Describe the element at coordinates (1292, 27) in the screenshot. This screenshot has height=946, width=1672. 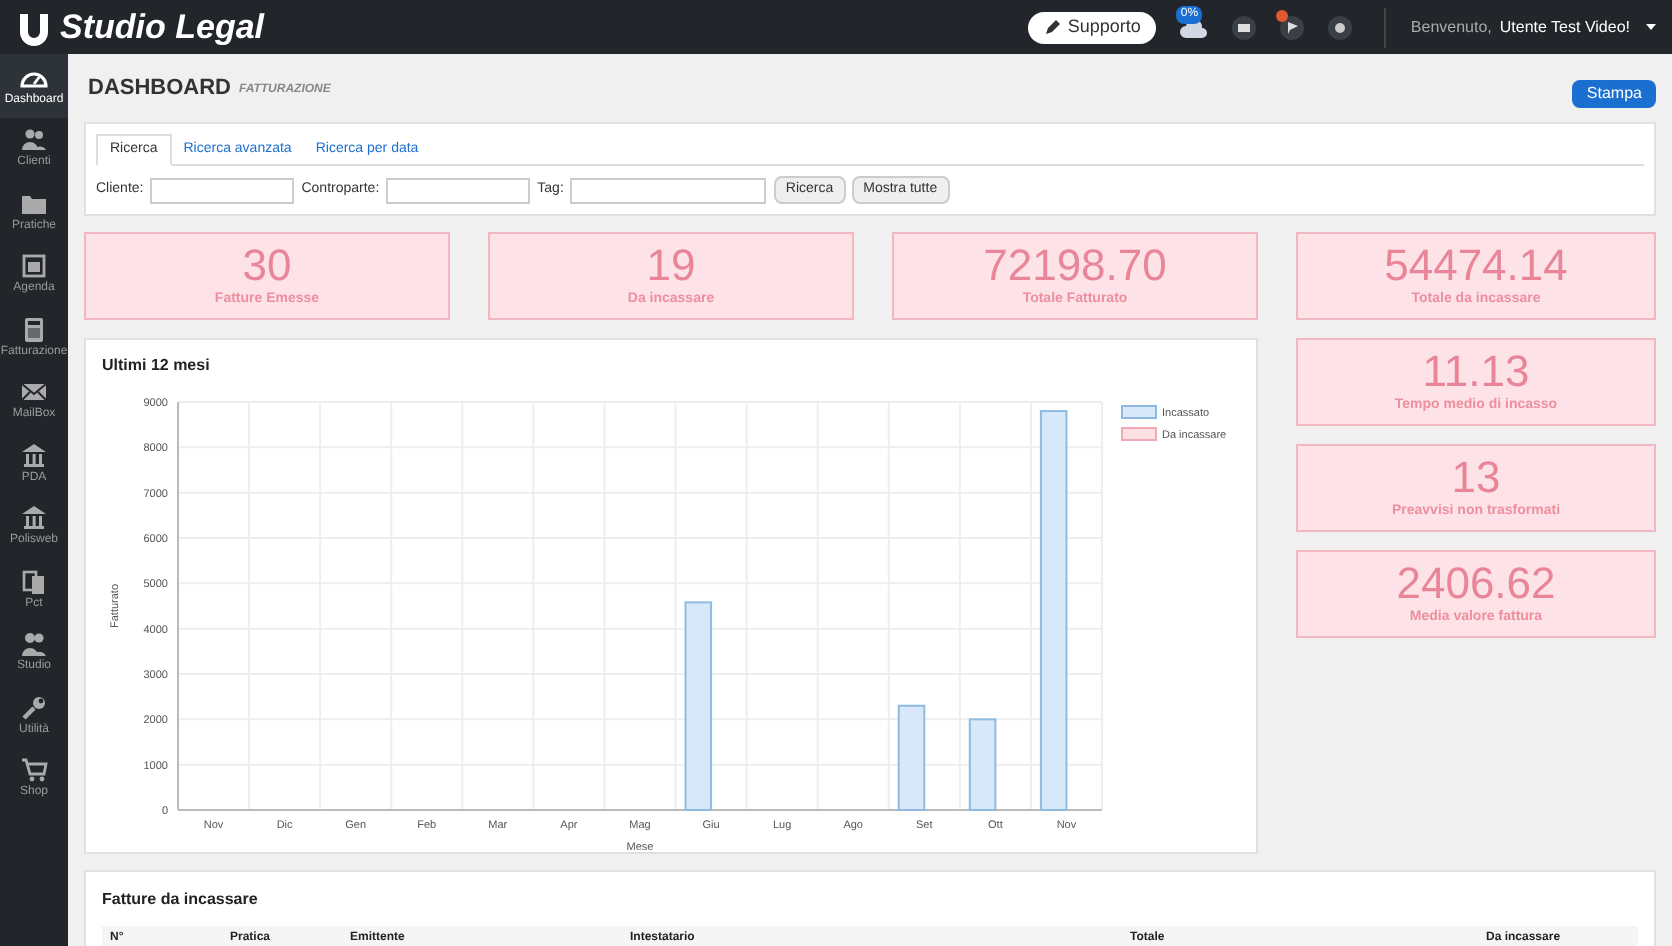
I see `flag-icon` at that location.